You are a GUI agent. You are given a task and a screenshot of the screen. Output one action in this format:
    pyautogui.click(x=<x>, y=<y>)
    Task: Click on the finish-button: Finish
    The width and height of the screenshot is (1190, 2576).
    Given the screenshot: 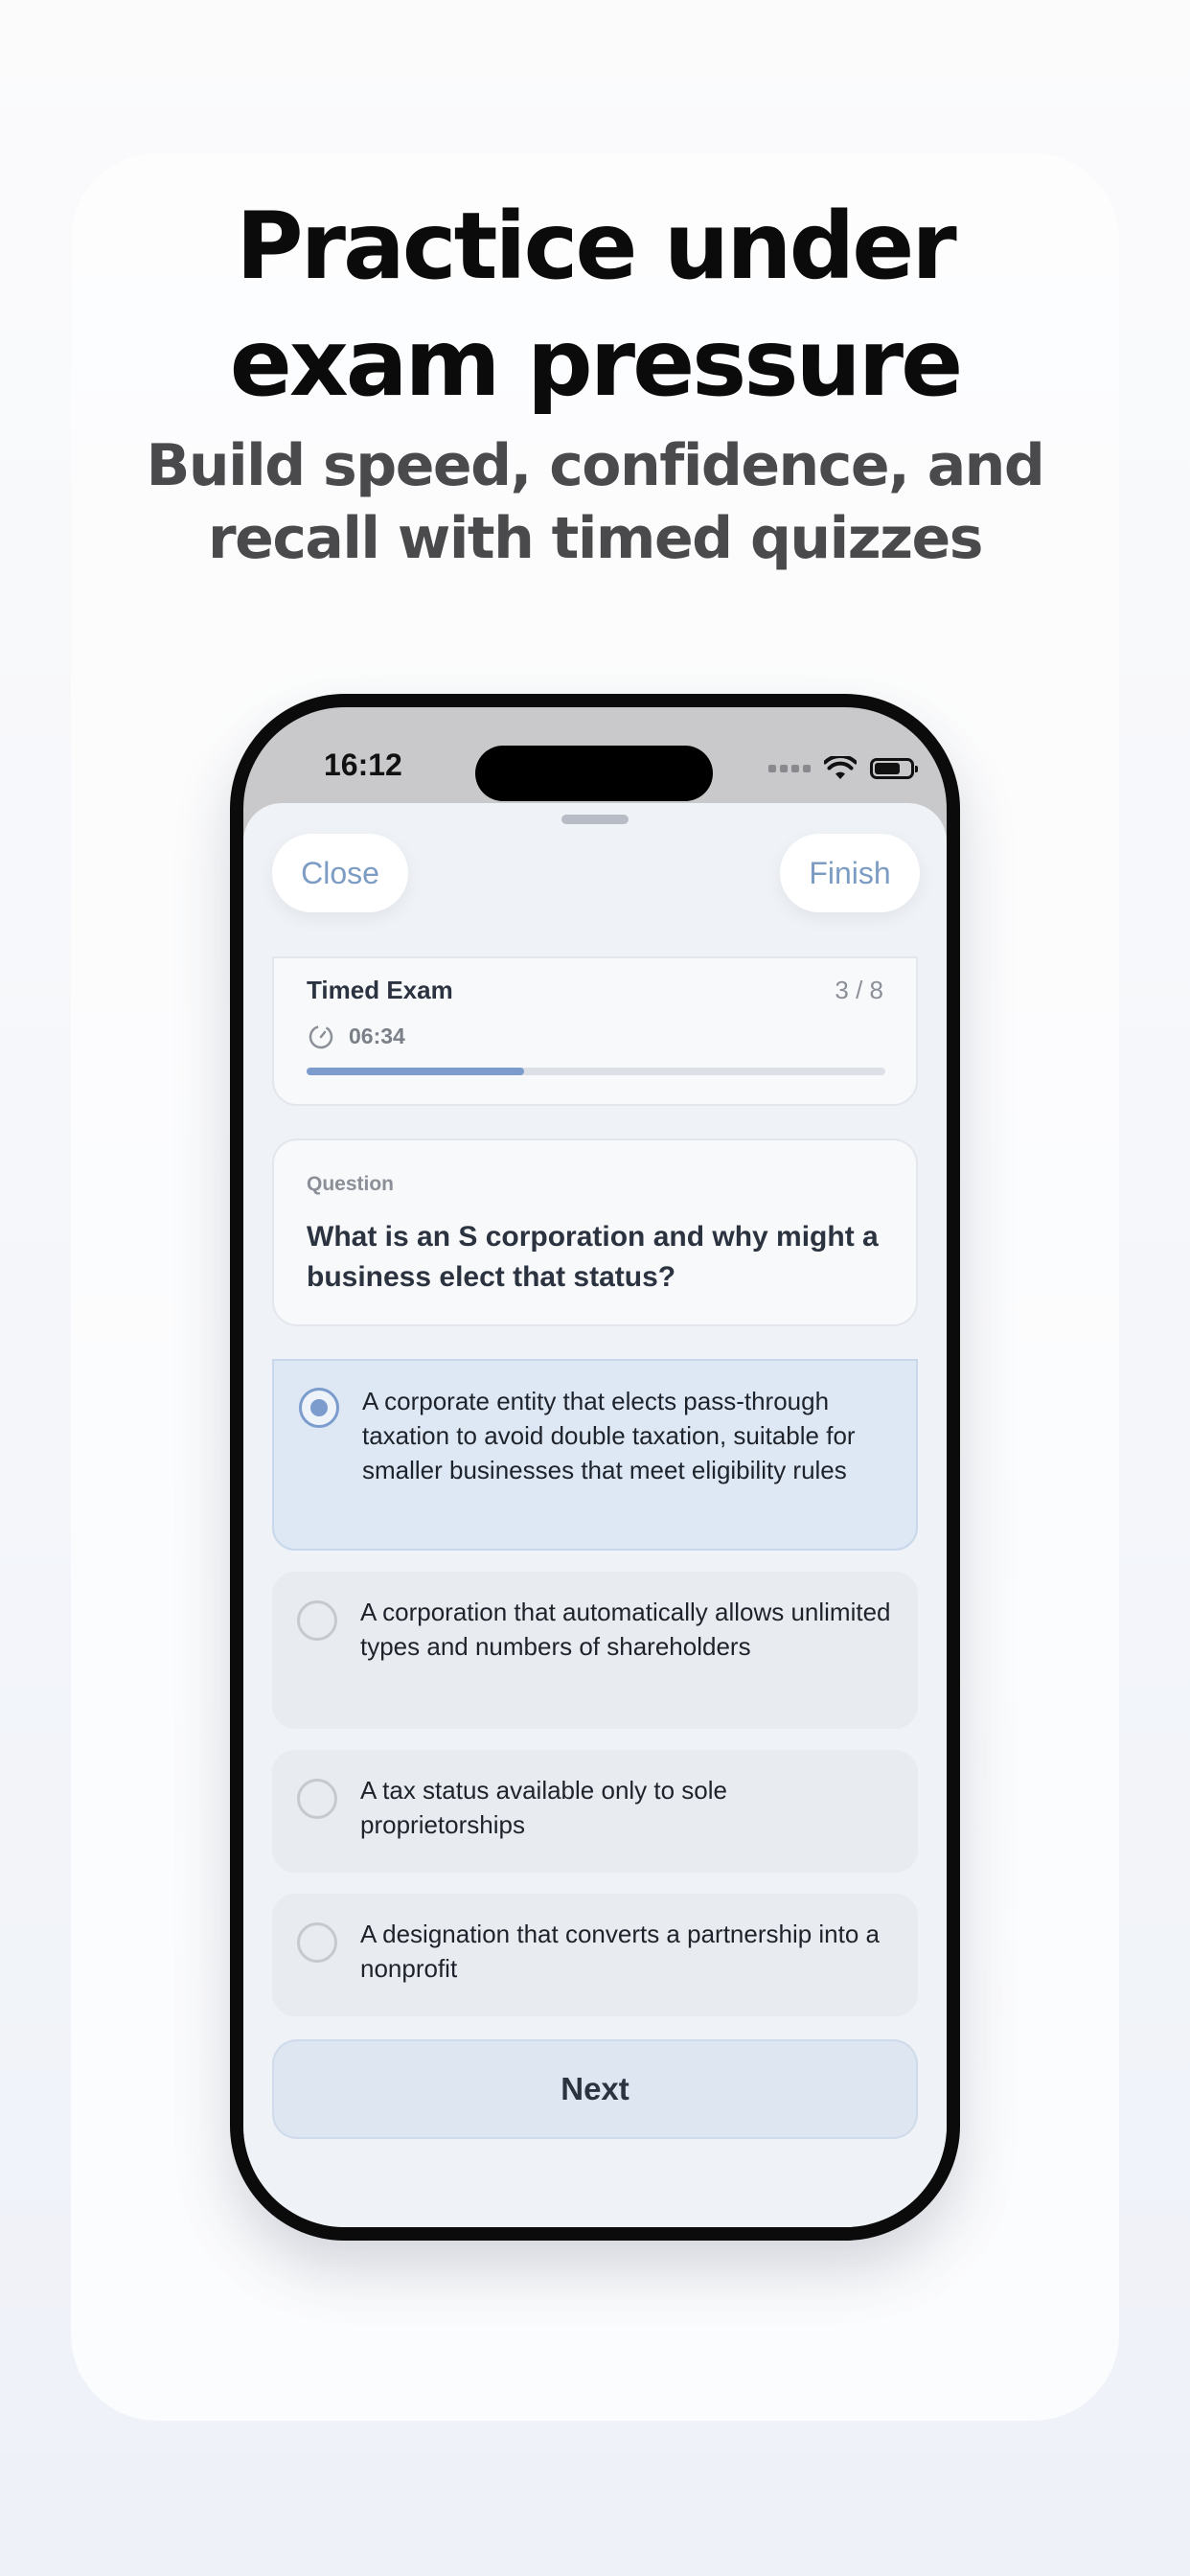 What is the action you would take?
    pyautogui.click(x=850, y=873)
    